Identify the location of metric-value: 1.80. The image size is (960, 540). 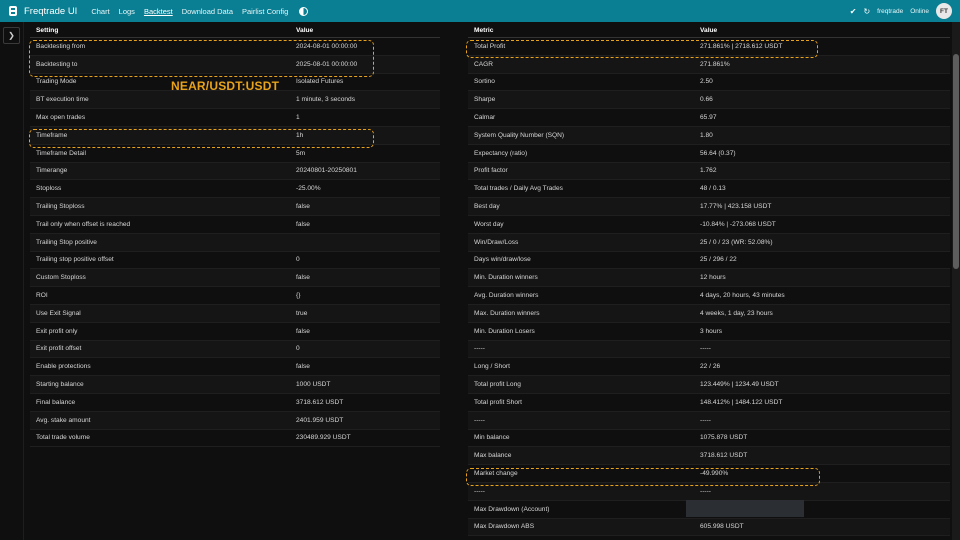
(706, 135).